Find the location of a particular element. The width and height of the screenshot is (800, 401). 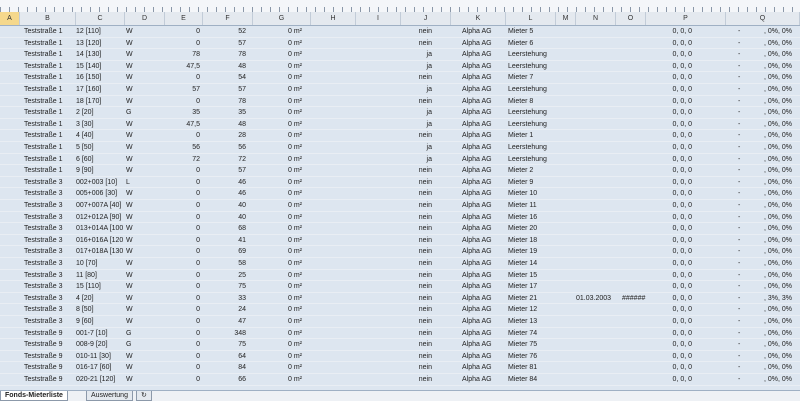

table-cell: Mieter 84 is located at coordinates (538, 379).